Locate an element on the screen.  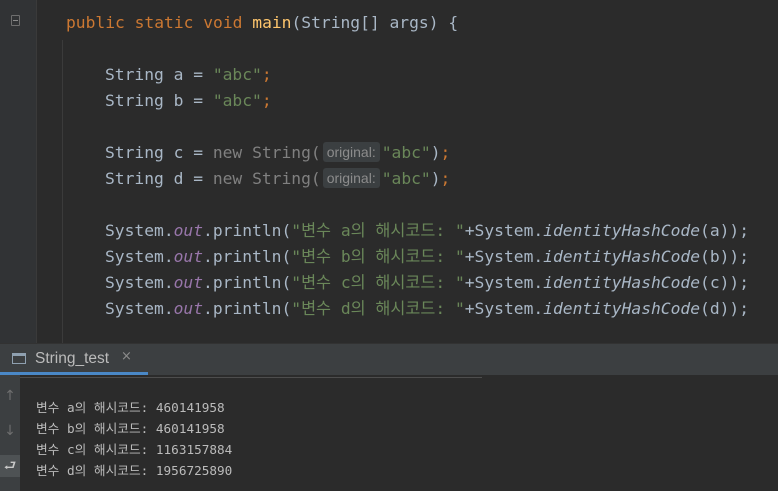
fold-marker-icon is located at coordinates (15, 20).